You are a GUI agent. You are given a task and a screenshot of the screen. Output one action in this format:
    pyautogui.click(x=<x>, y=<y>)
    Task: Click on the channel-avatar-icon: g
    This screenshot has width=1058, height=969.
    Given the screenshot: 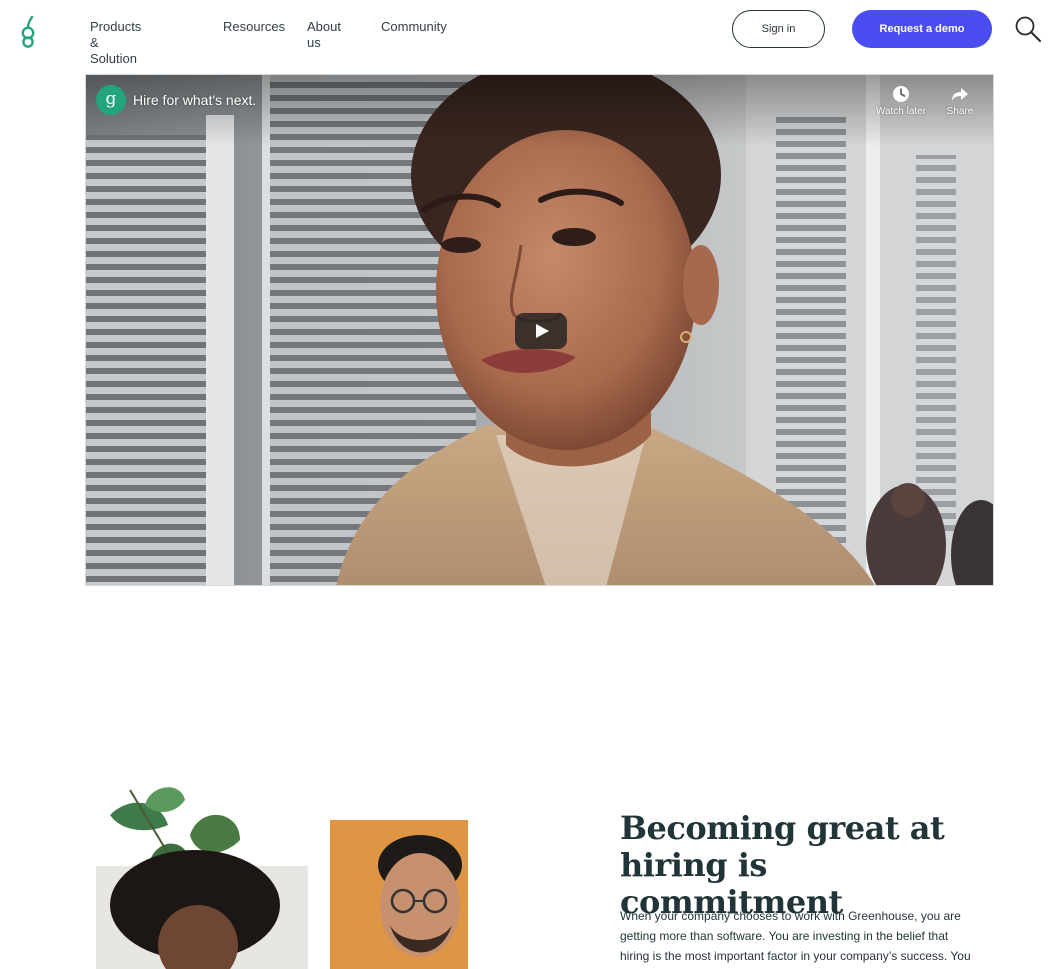 What is the action you would take?
    pyautogui.click(x=111, y=100)
    